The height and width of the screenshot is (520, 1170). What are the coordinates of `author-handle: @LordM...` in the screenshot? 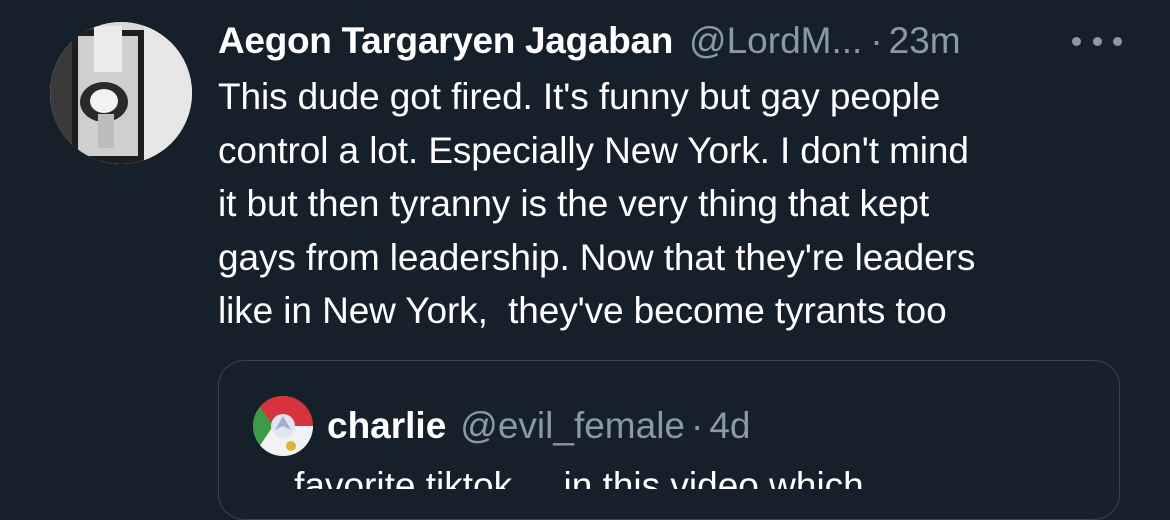 It's located at (775, 41).